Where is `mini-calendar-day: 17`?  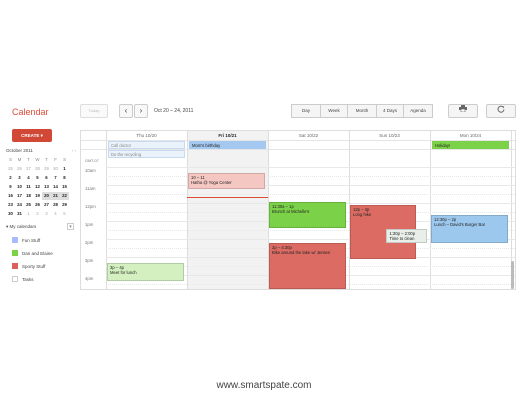 mini-calendar-day: 17 is located at coordinates (19, 196).